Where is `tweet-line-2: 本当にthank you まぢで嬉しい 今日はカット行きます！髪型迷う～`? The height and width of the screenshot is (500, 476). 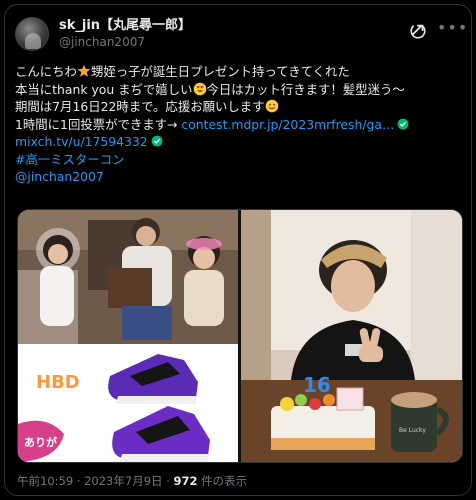
tweet-line-2: 本当にthank you まぢで嬉しい 今日はカット行きます！髪型迷う～ is located at coordinates (239, 90).